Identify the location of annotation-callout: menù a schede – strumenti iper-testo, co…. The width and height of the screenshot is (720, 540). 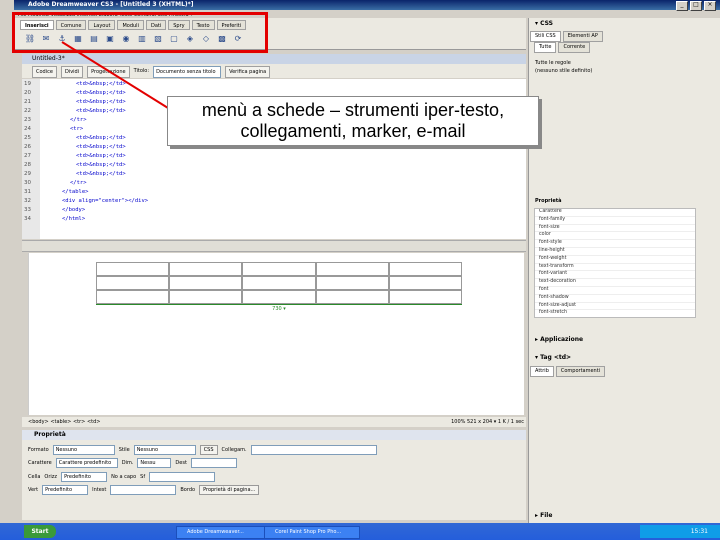
(353, 121).